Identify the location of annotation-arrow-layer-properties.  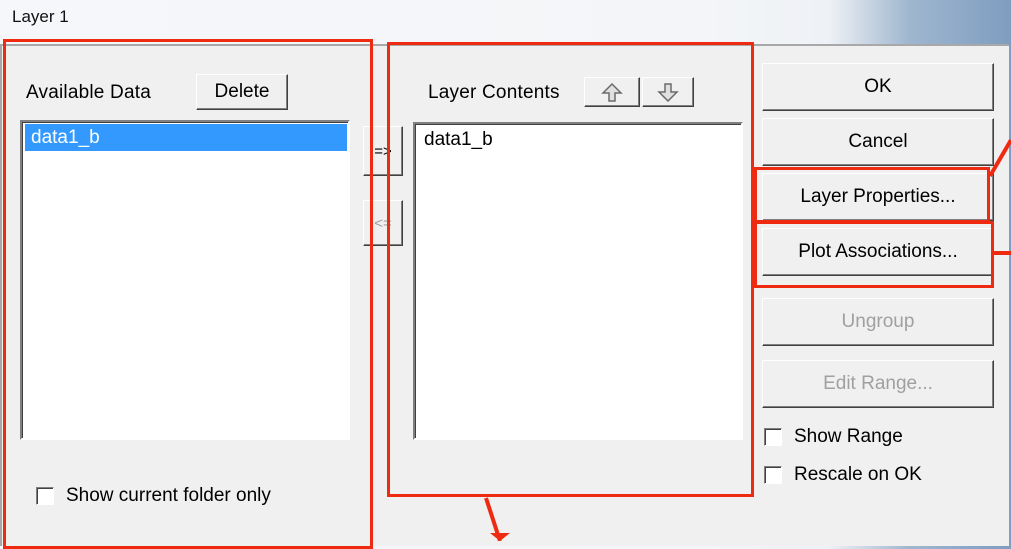
(999, 158).